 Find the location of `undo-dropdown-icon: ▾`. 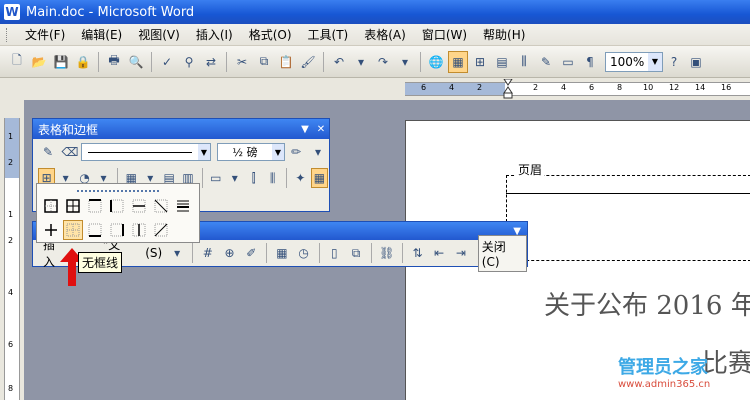

undo-dropdown-icon: ▾ is located at coordinates (361, 62).